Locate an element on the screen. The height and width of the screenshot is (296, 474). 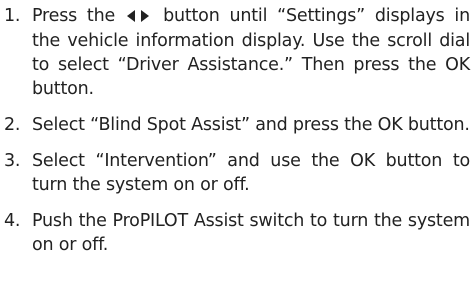
step-number: 4. is located at coordinates (12, 221).